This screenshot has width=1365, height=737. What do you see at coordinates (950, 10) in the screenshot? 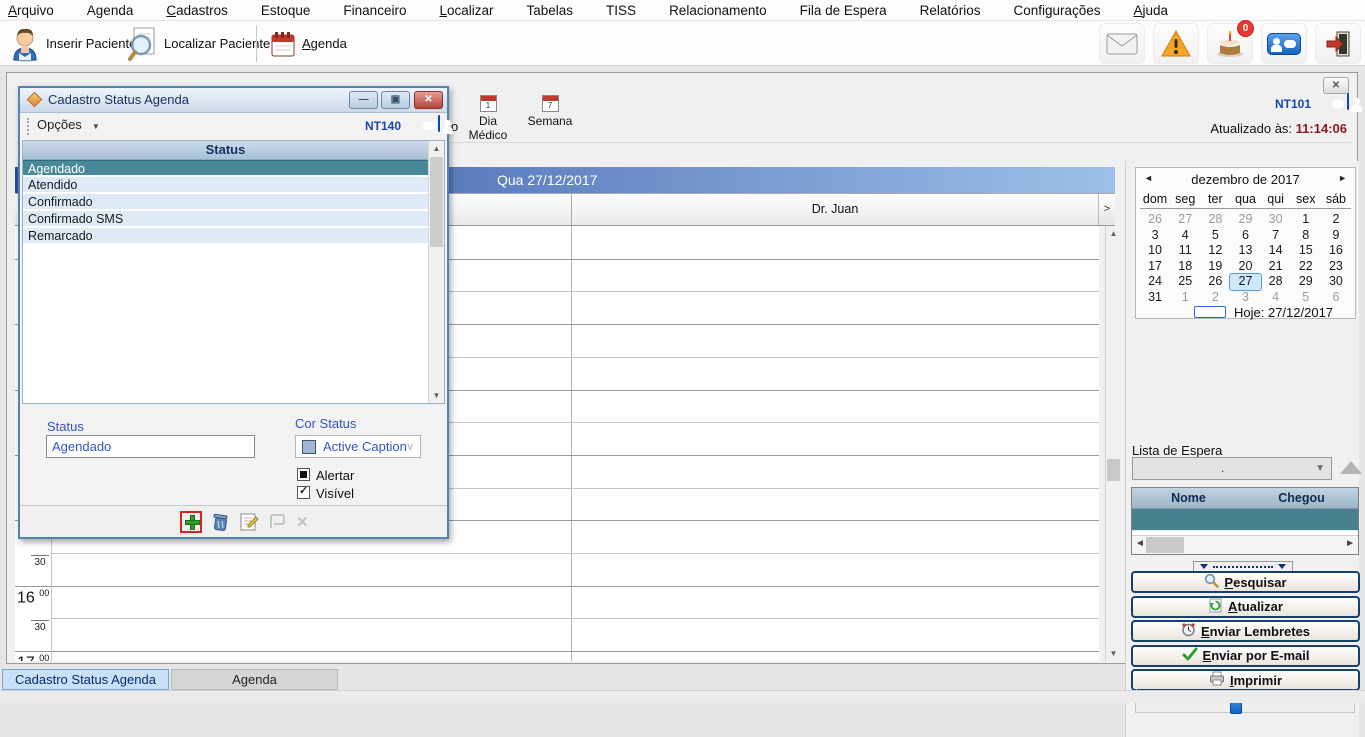
I see `menu-relatórios: Relatórios` at bounding box center [950, 10].